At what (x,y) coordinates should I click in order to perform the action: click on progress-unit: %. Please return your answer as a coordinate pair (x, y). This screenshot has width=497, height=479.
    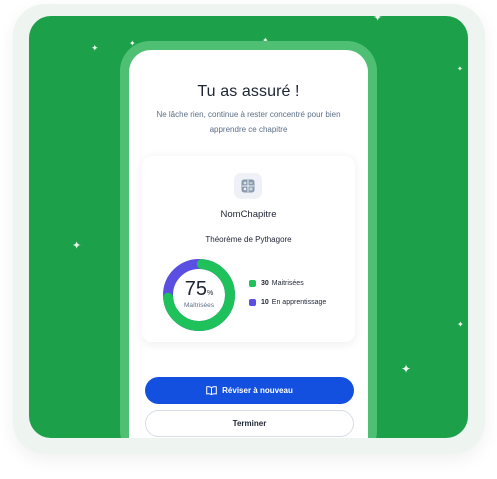
    Looking at the image, I should click on (210, 293).